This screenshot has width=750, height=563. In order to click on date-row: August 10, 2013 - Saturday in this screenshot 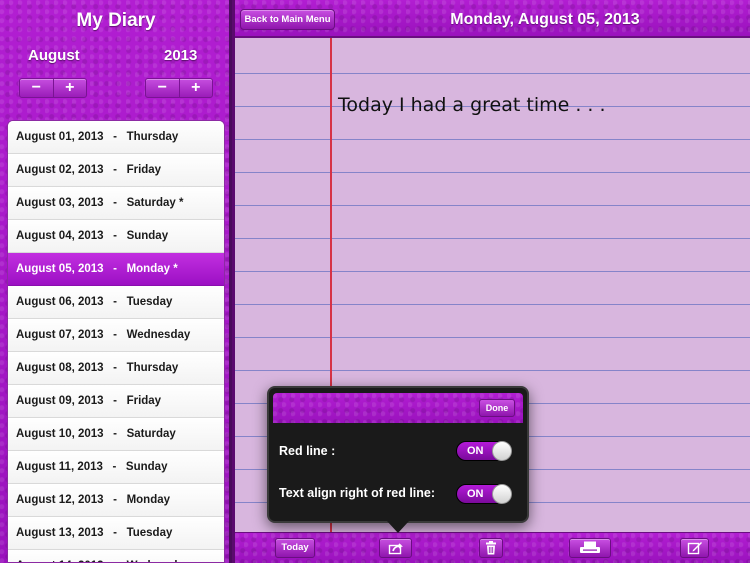, I will do `click(116, 434)`.